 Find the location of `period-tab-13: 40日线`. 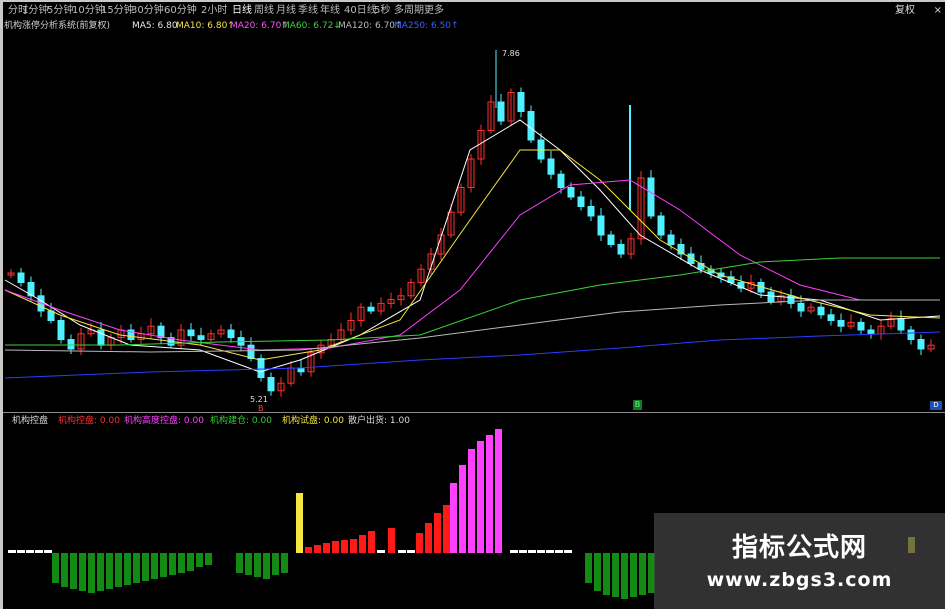

period-tab-13: 40日线 is located at coordinates (360, 11).